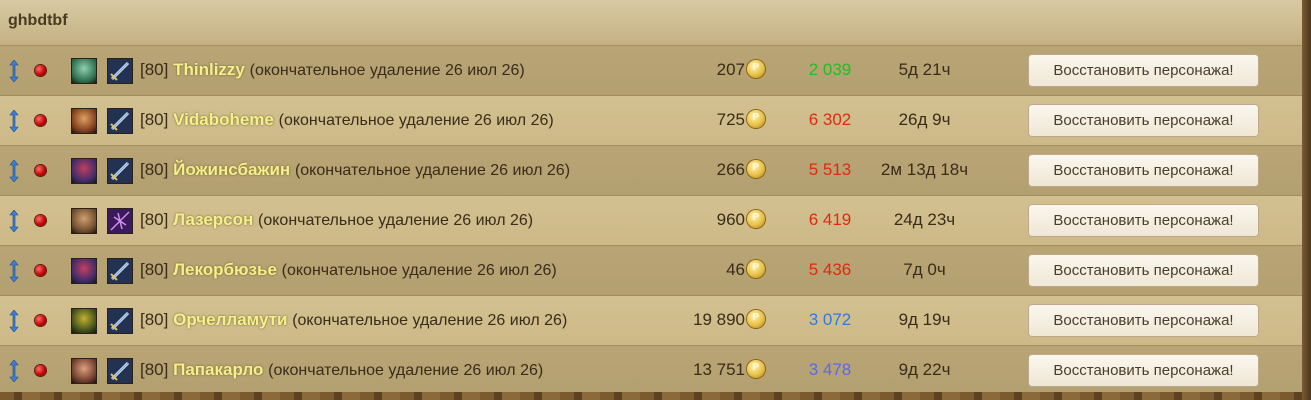  Describe the element at coordinates (719, 369) in the screenshot. I see `gold-amount: 13 751` at that location.